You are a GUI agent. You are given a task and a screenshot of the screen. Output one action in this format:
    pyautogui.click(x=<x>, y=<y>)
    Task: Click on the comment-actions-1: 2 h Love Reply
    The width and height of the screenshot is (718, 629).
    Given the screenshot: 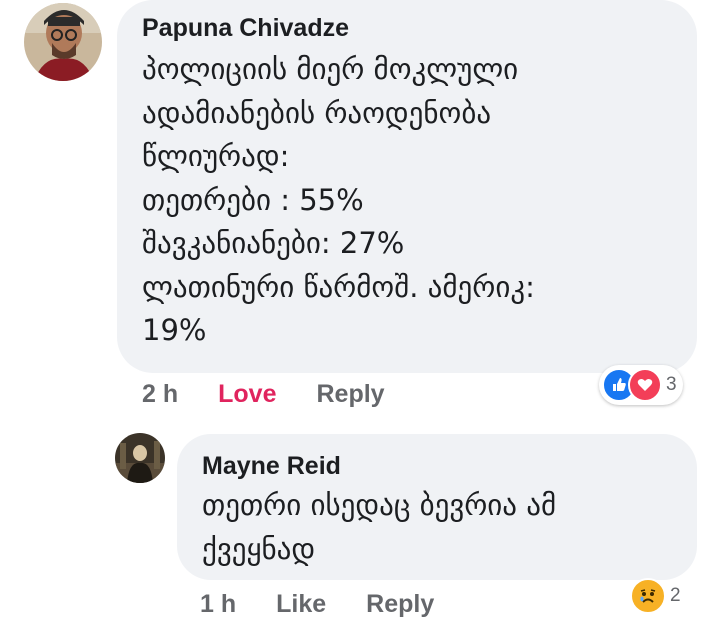 What is the action you would take?
    pyautogui.click(x=263, y=394)
    